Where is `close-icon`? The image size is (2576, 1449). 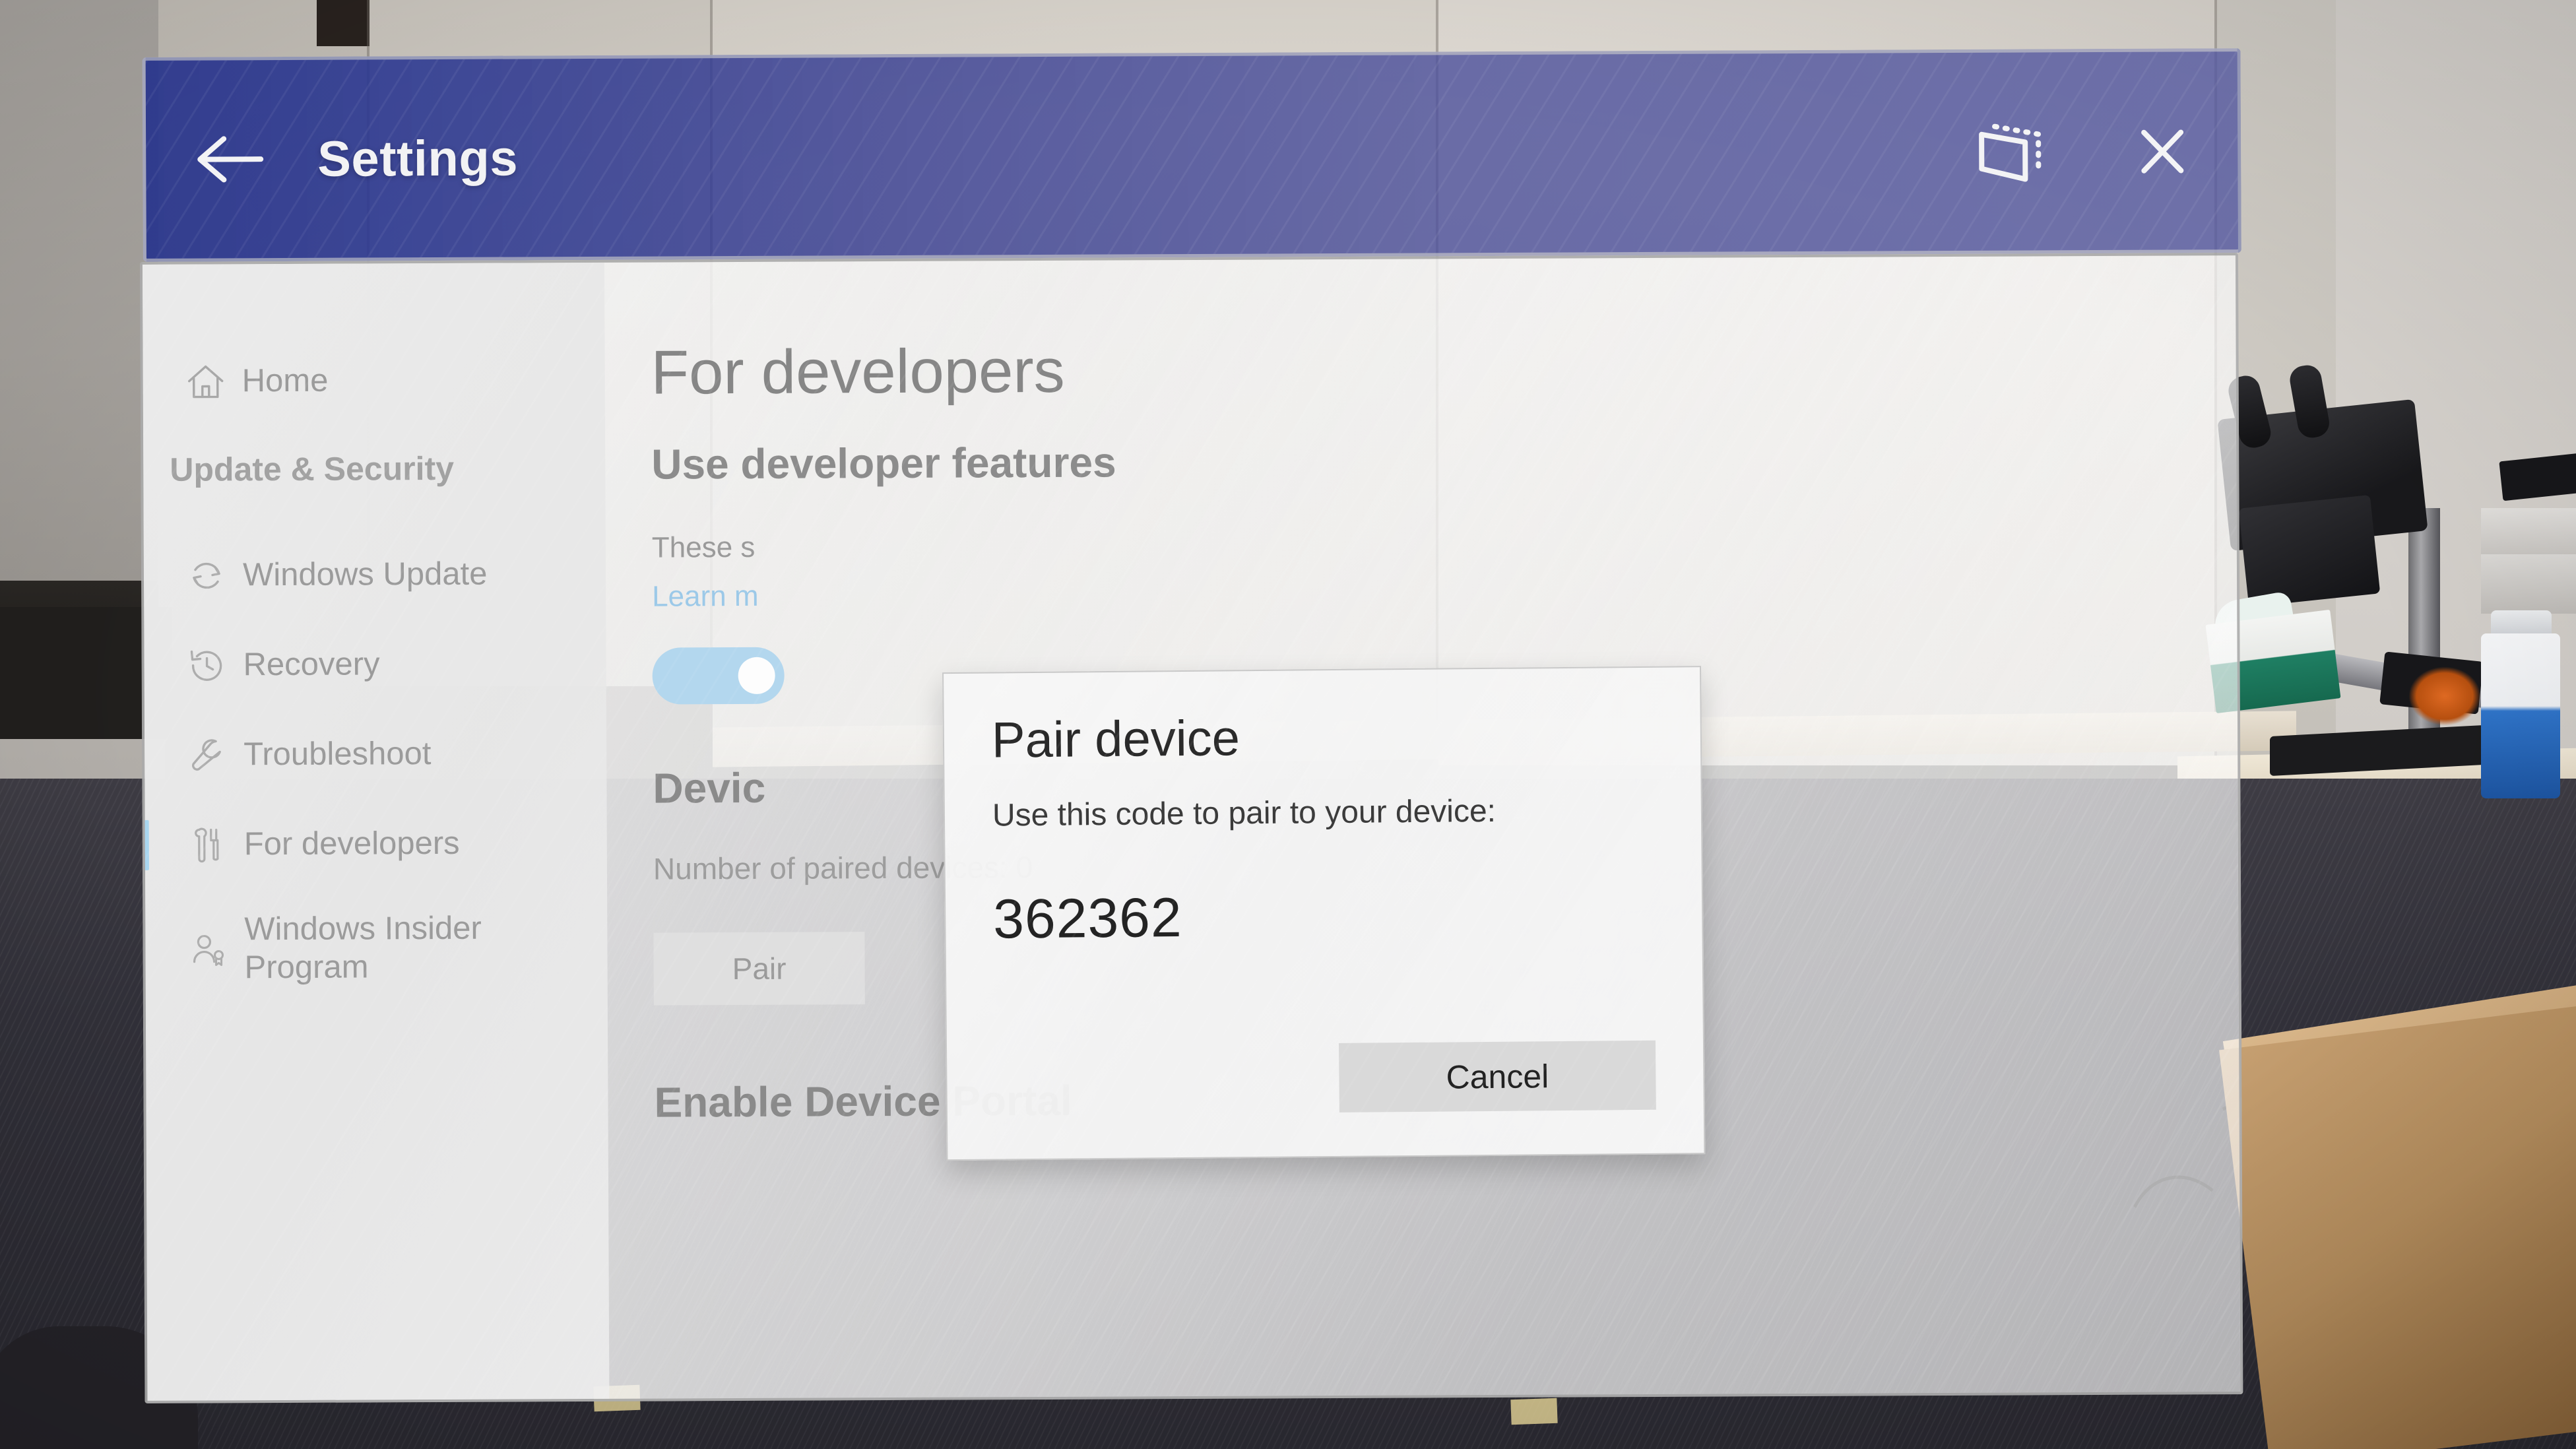
close-icon is located at coordinates (2162, 151).